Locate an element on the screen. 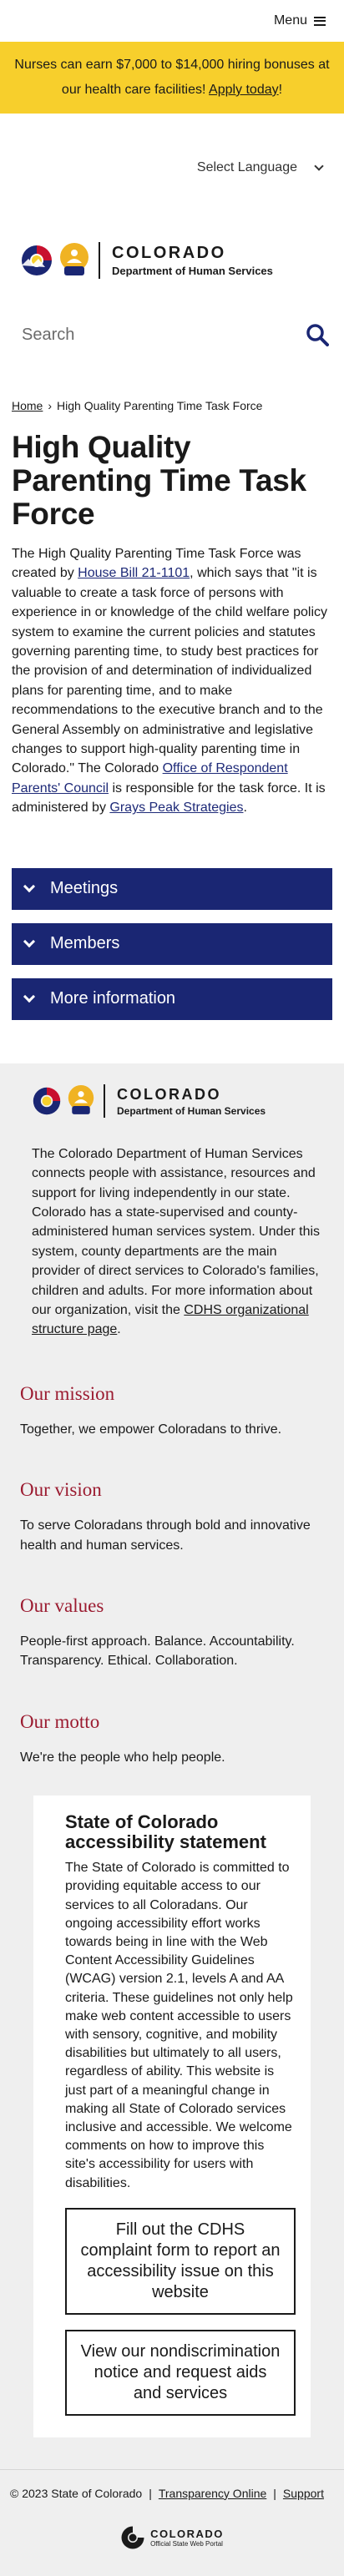 The image size is (344, 2576). logo-row: COLORADO Department of Human Services is located at coordinates (172, 260).